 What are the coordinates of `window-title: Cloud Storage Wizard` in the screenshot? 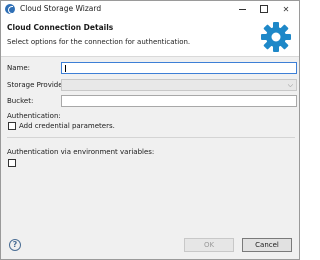 It's located at (61, 8).